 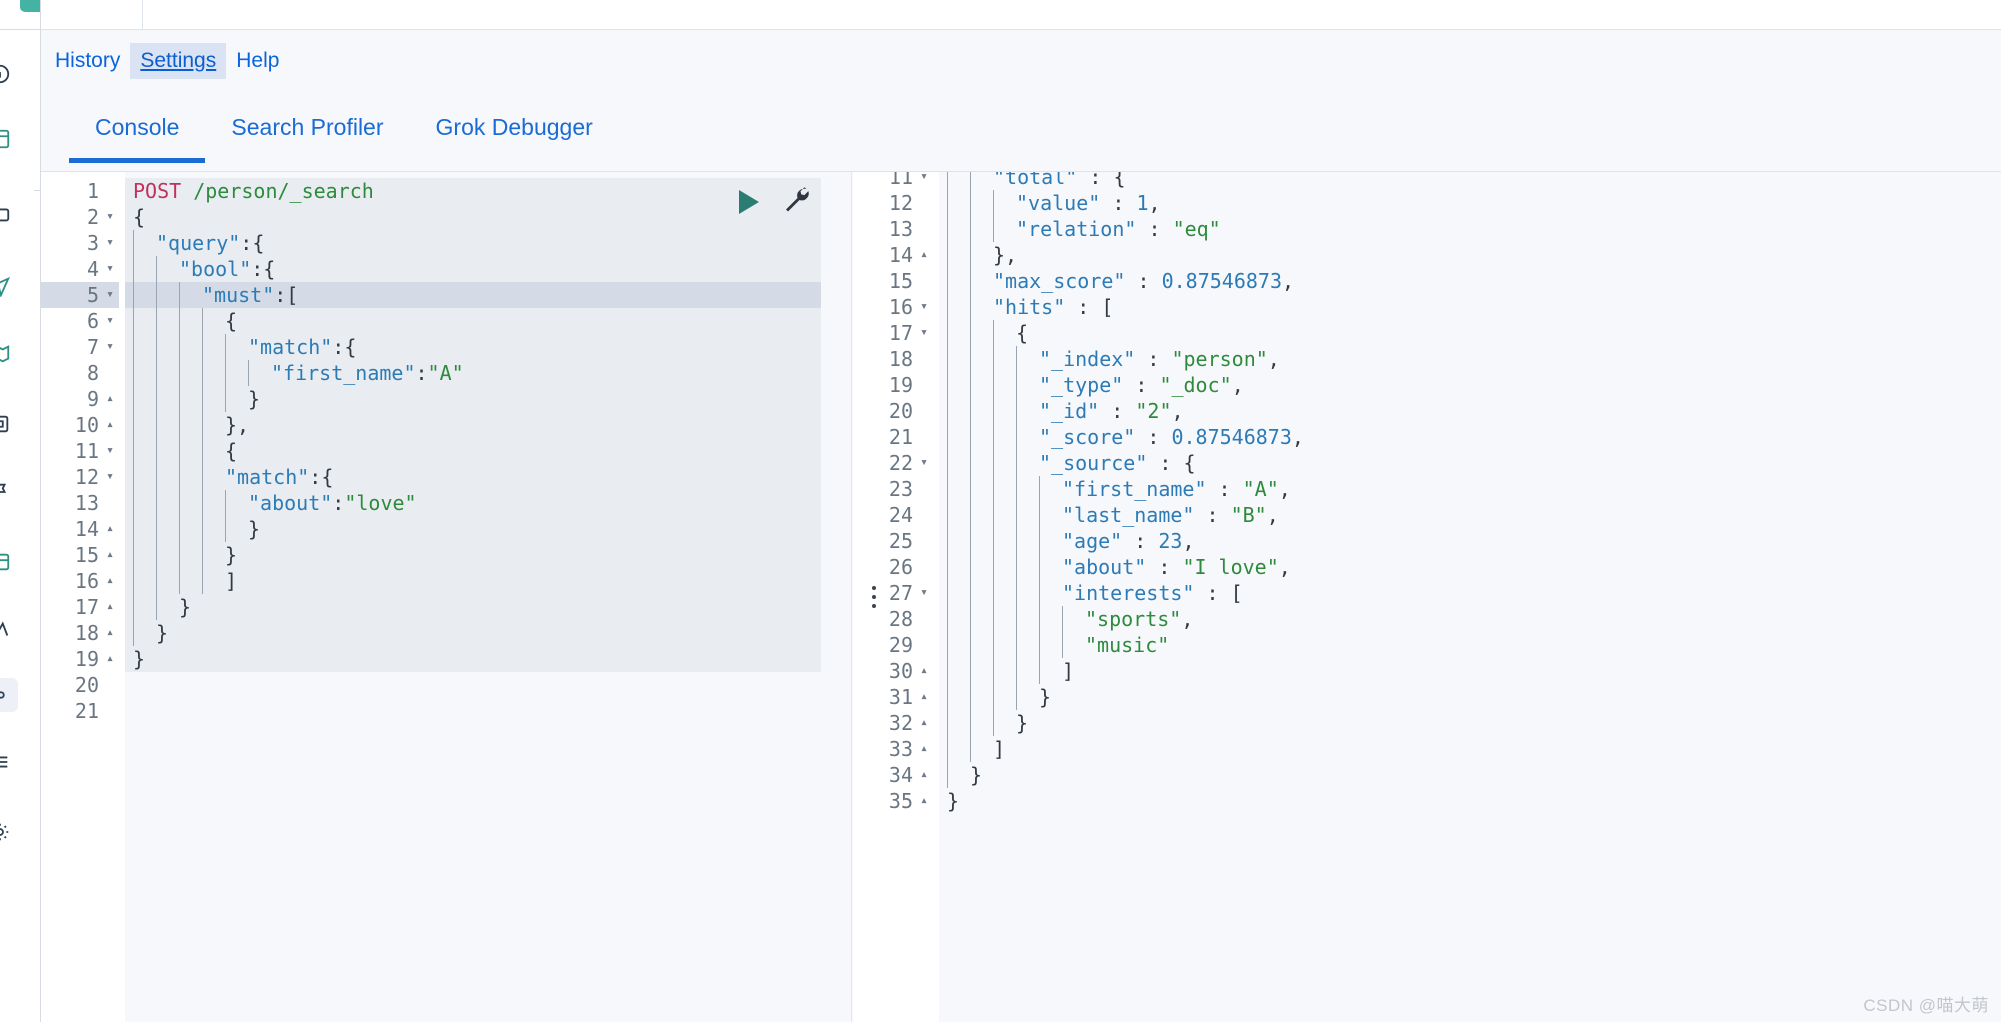 What do you see at coordinates (893, 281) in the screenshot?
I see `line-number: 15` at bounding box center [893, 281].